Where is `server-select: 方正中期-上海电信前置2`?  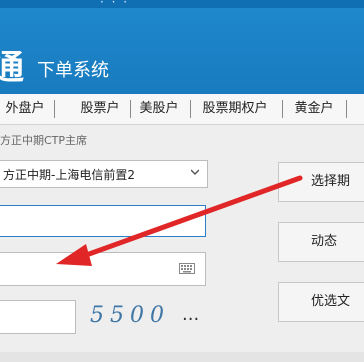 server-select: 方正中期-上海电信前置2 is located at coordinates (104, 174).